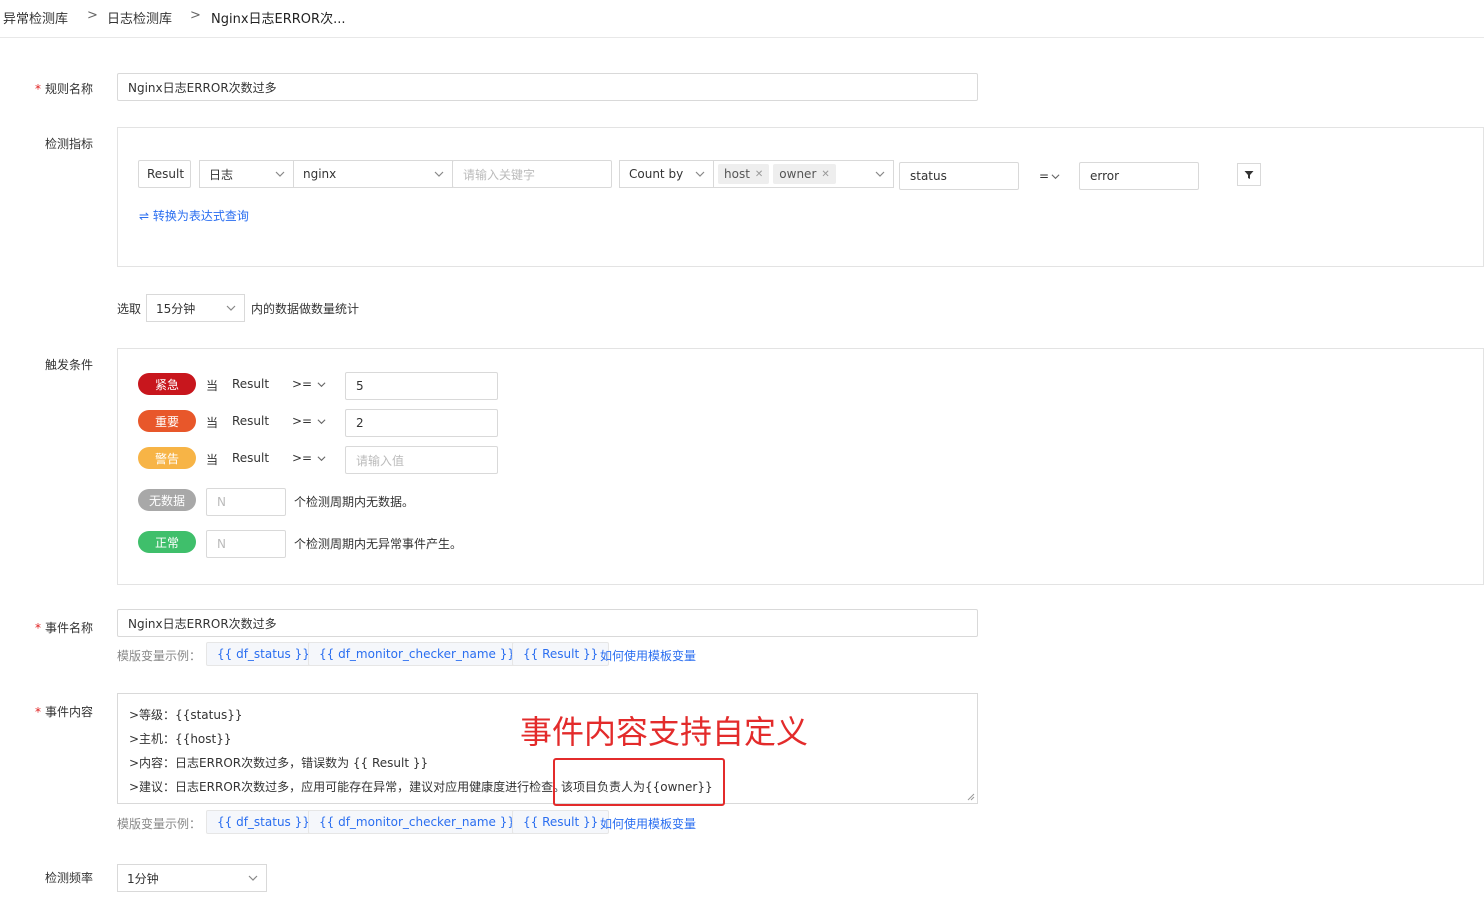 The image size is (1484, 900). Describe the element at coordinates (532, 174) in the screenshot. I see `keyword-input: 请输入关键字` at that location.